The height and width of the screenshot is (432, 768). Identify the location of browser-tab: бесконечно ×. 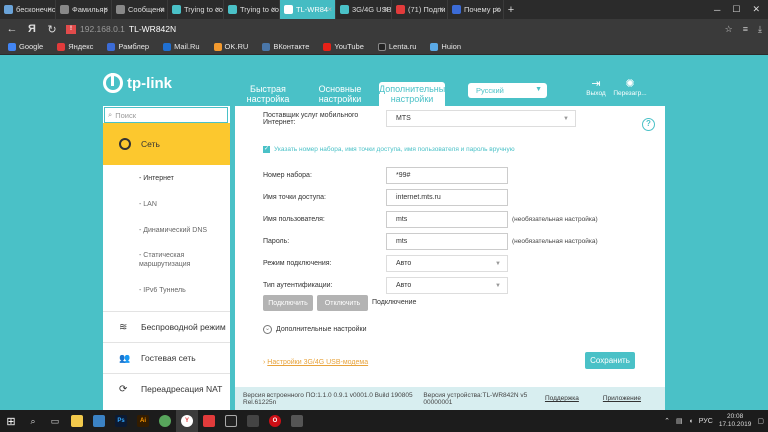
(28, 9).